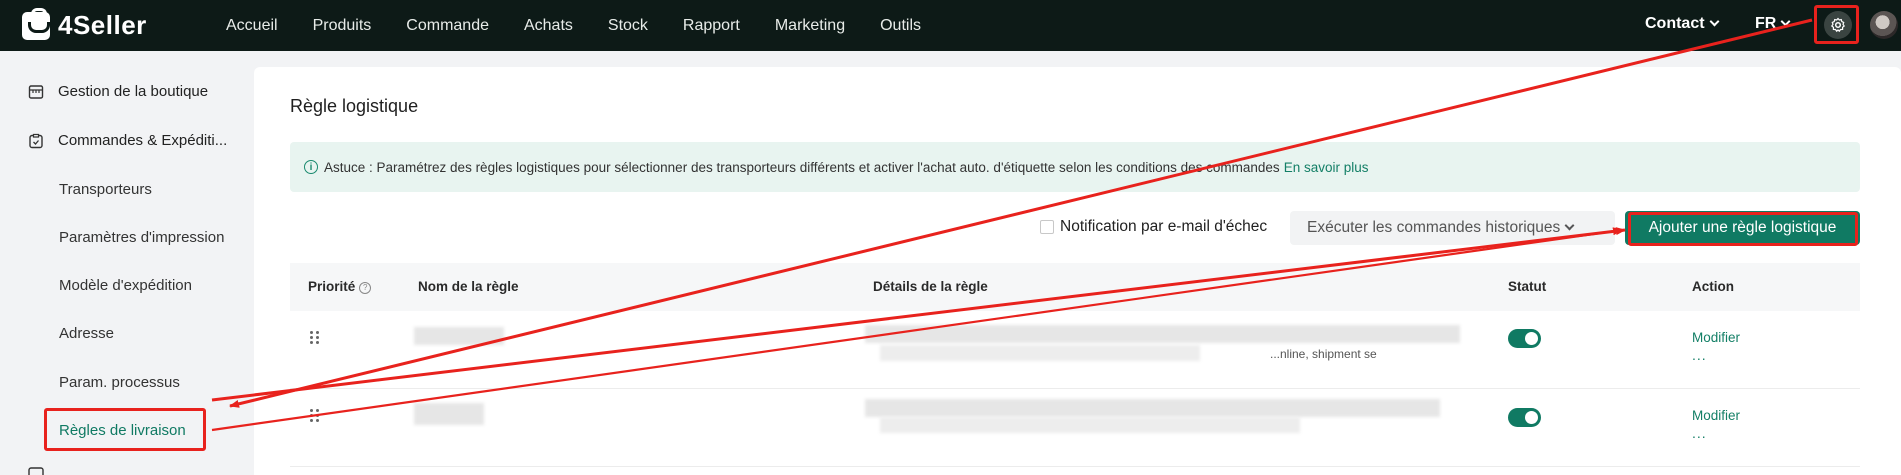 This screenshot has height=475, width=1901. What do you see at coordinates (125, 429) in the screenshot?
I see `annotation-box-delivery-rules` at bounding box center [125, 429].